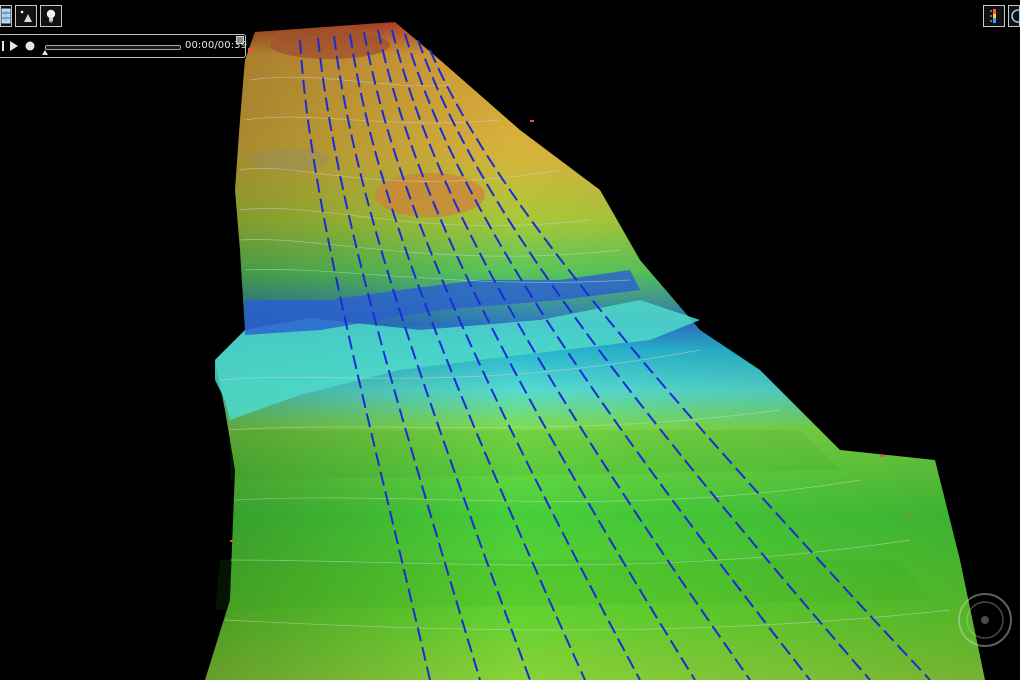  I want to click on globe-icon, so click(1015, 16).